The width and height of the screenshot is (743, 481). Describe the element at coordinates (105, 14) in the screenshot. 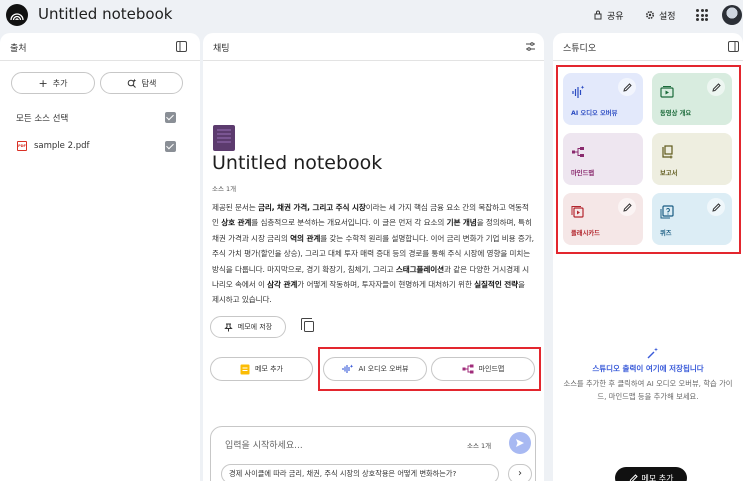

I see `notebook-title: Untitled notebook` at that location.